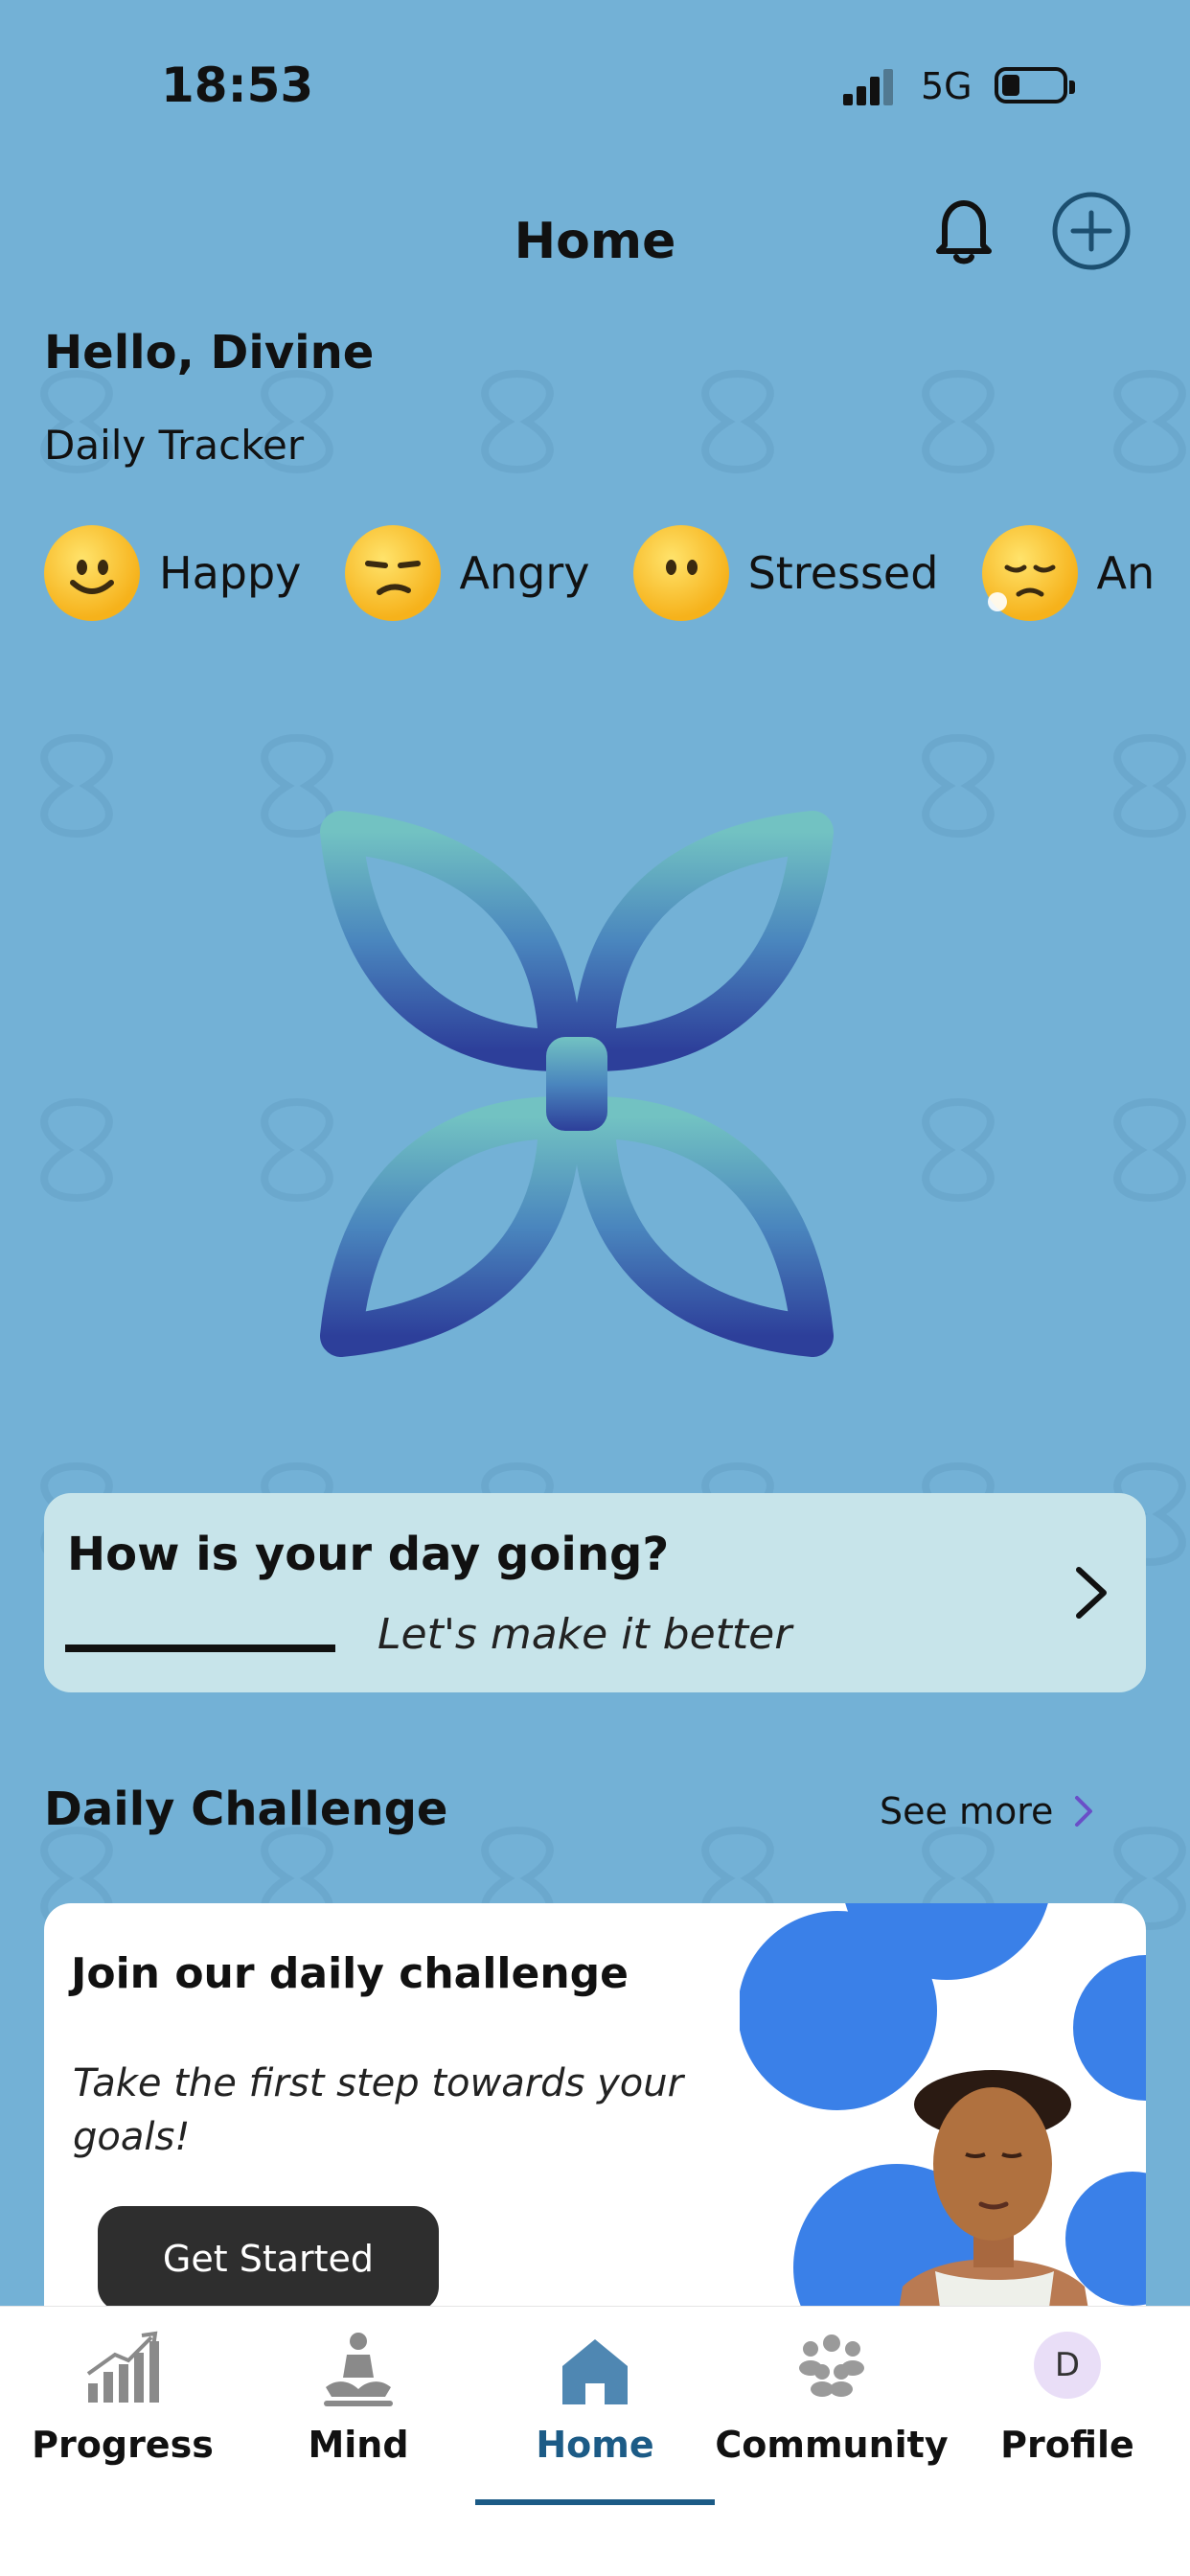 This screenshot has height=2576, width=1190. Describe the element at coordinates (230, 573) in the screenshot. I see `mood-label: Happy` at that location.